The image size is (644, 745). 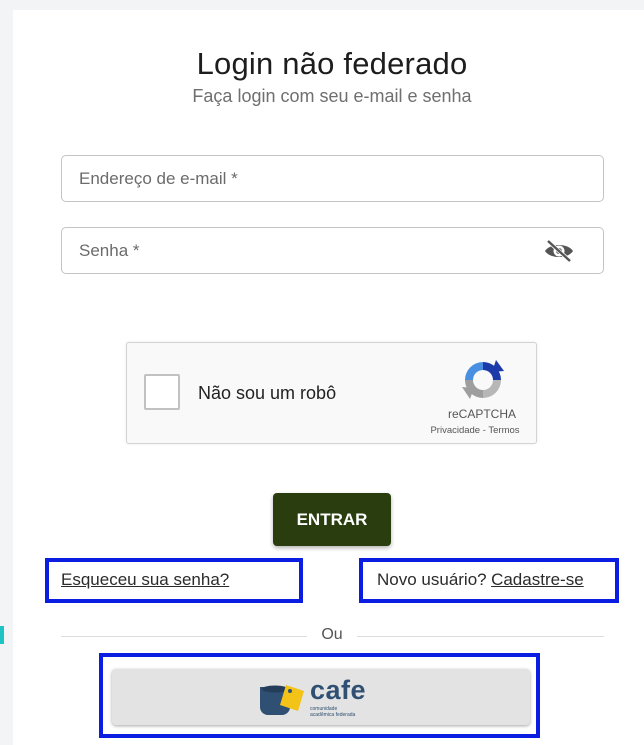 I want to click on or-label: Ou, so click(x=332, y=634).